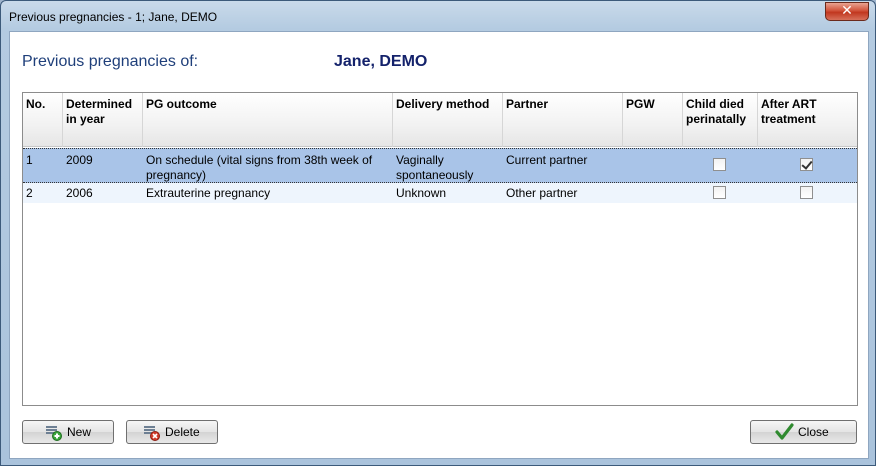 This screenshot has height=466, width=876. Describe the element at coordinates (29, 160) in the screenshot. I see `cell-no: 1` at that location.